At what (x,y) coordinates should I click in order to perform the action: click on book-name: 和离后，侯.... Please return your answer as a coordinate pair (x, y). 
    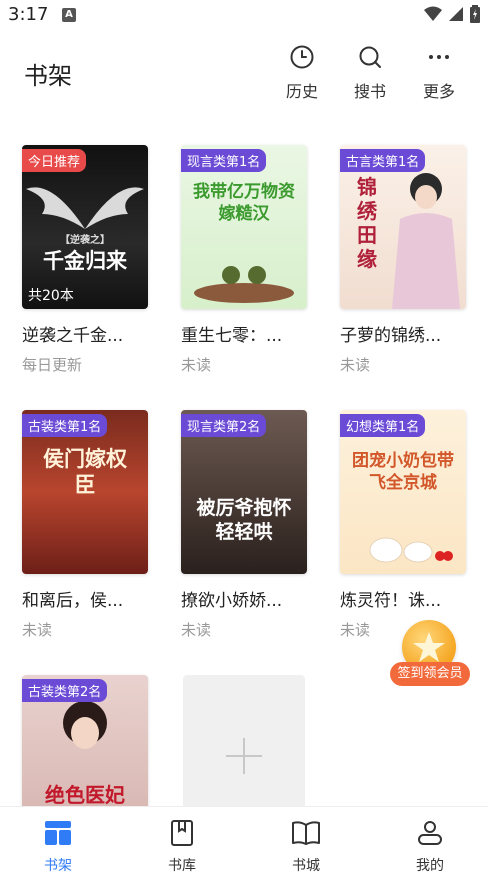
    Looking at the image, I should click on (73, 601).